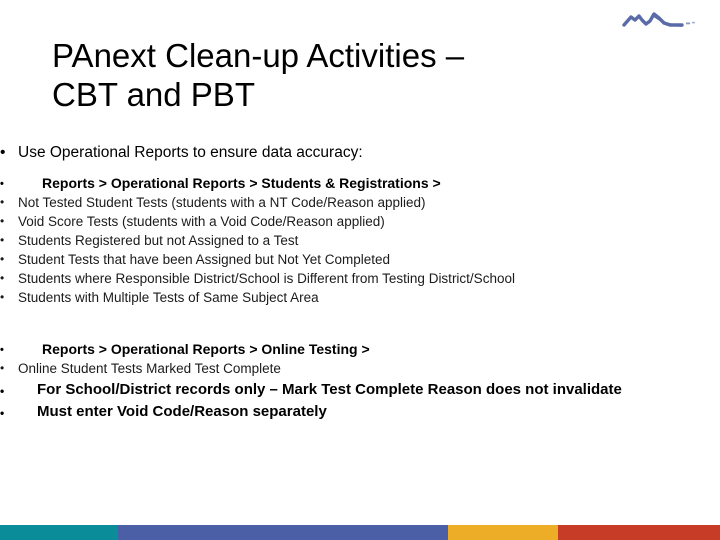  Describe the element at coordinates (503, 532) in the screenshot. I see `orange-segment` at that location.